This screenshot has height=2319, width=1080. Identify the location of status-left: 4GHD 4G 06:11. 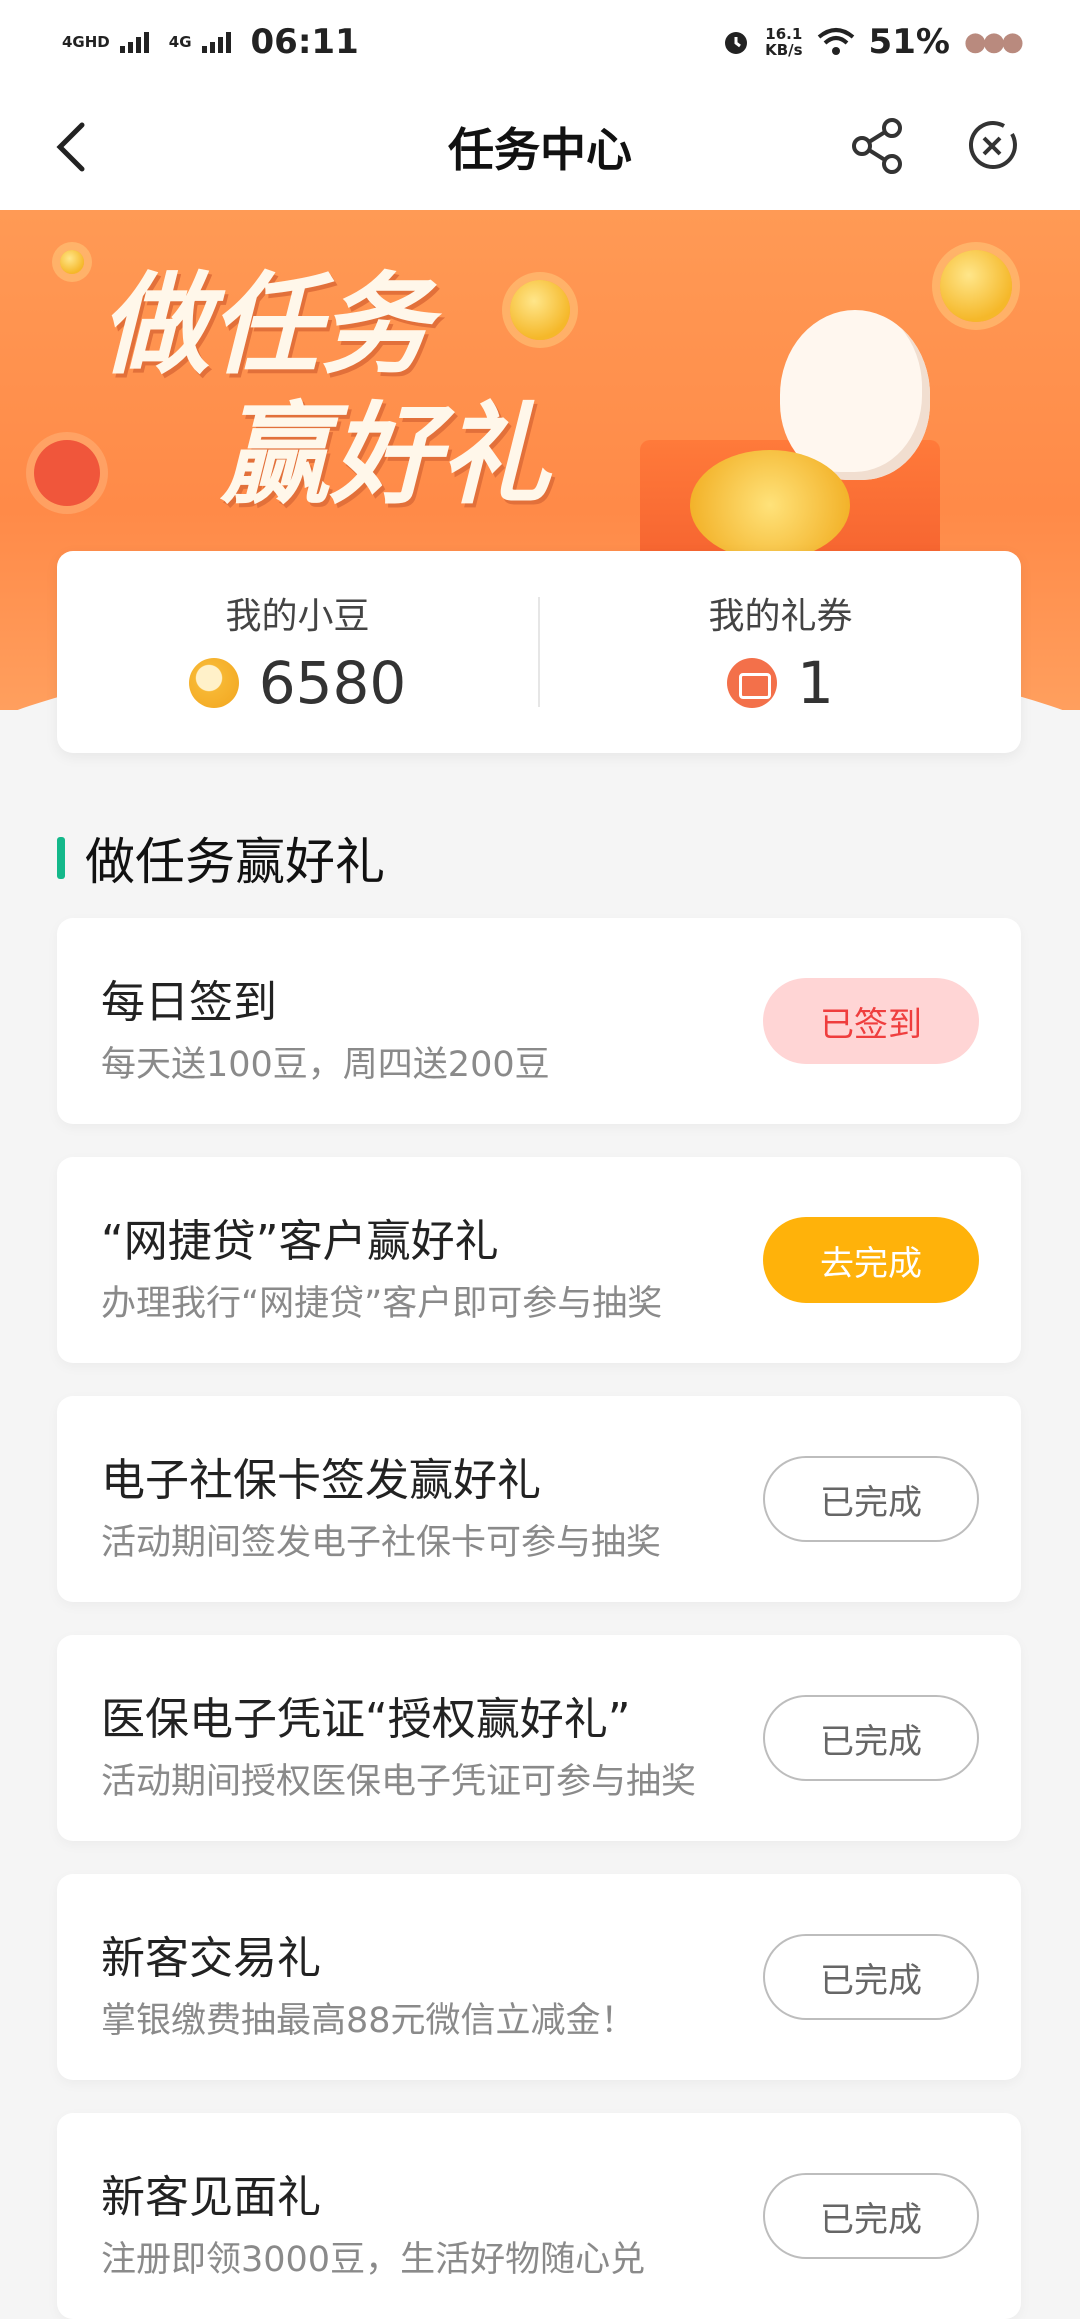
(210, 42).